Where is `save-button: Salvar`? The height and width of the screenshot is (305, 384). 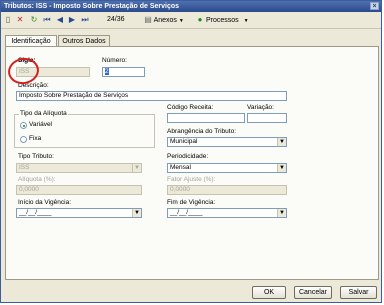
save-button: Salvar is located at coordinates (358, 292).